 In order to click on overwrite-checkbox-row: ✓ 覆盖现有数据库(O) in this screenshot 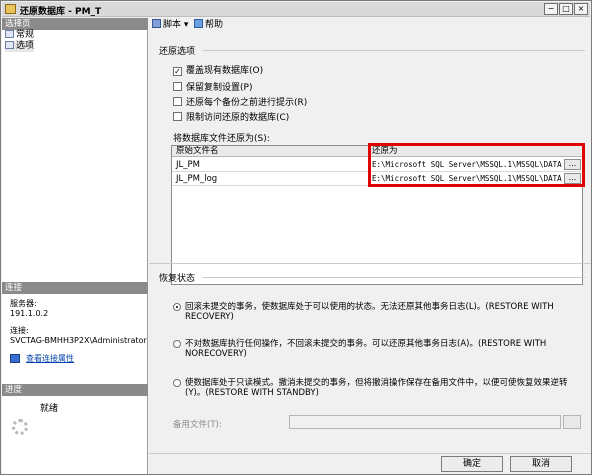, I will do `click(218, 71)`.